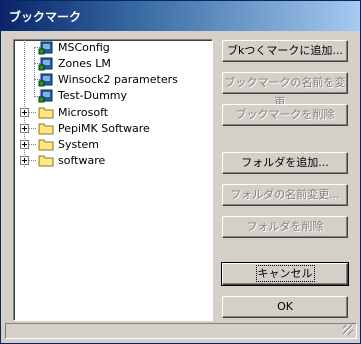 Image resolution: width=361 pixels, height=344 pixels. I want to click on ok-button: OK, so click(285, 307).